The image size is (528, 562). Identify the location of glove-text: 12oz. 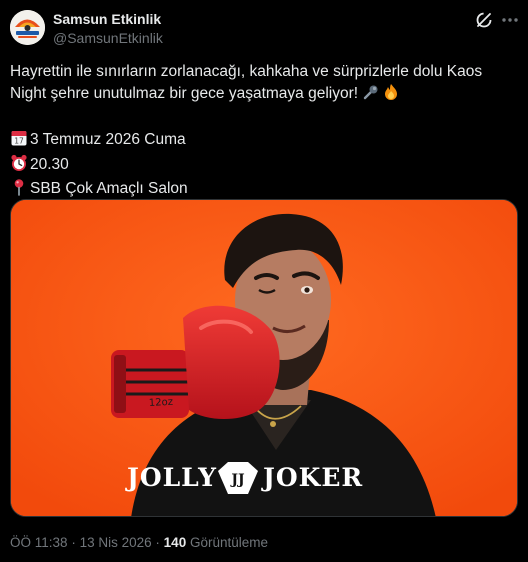
(161, 403).